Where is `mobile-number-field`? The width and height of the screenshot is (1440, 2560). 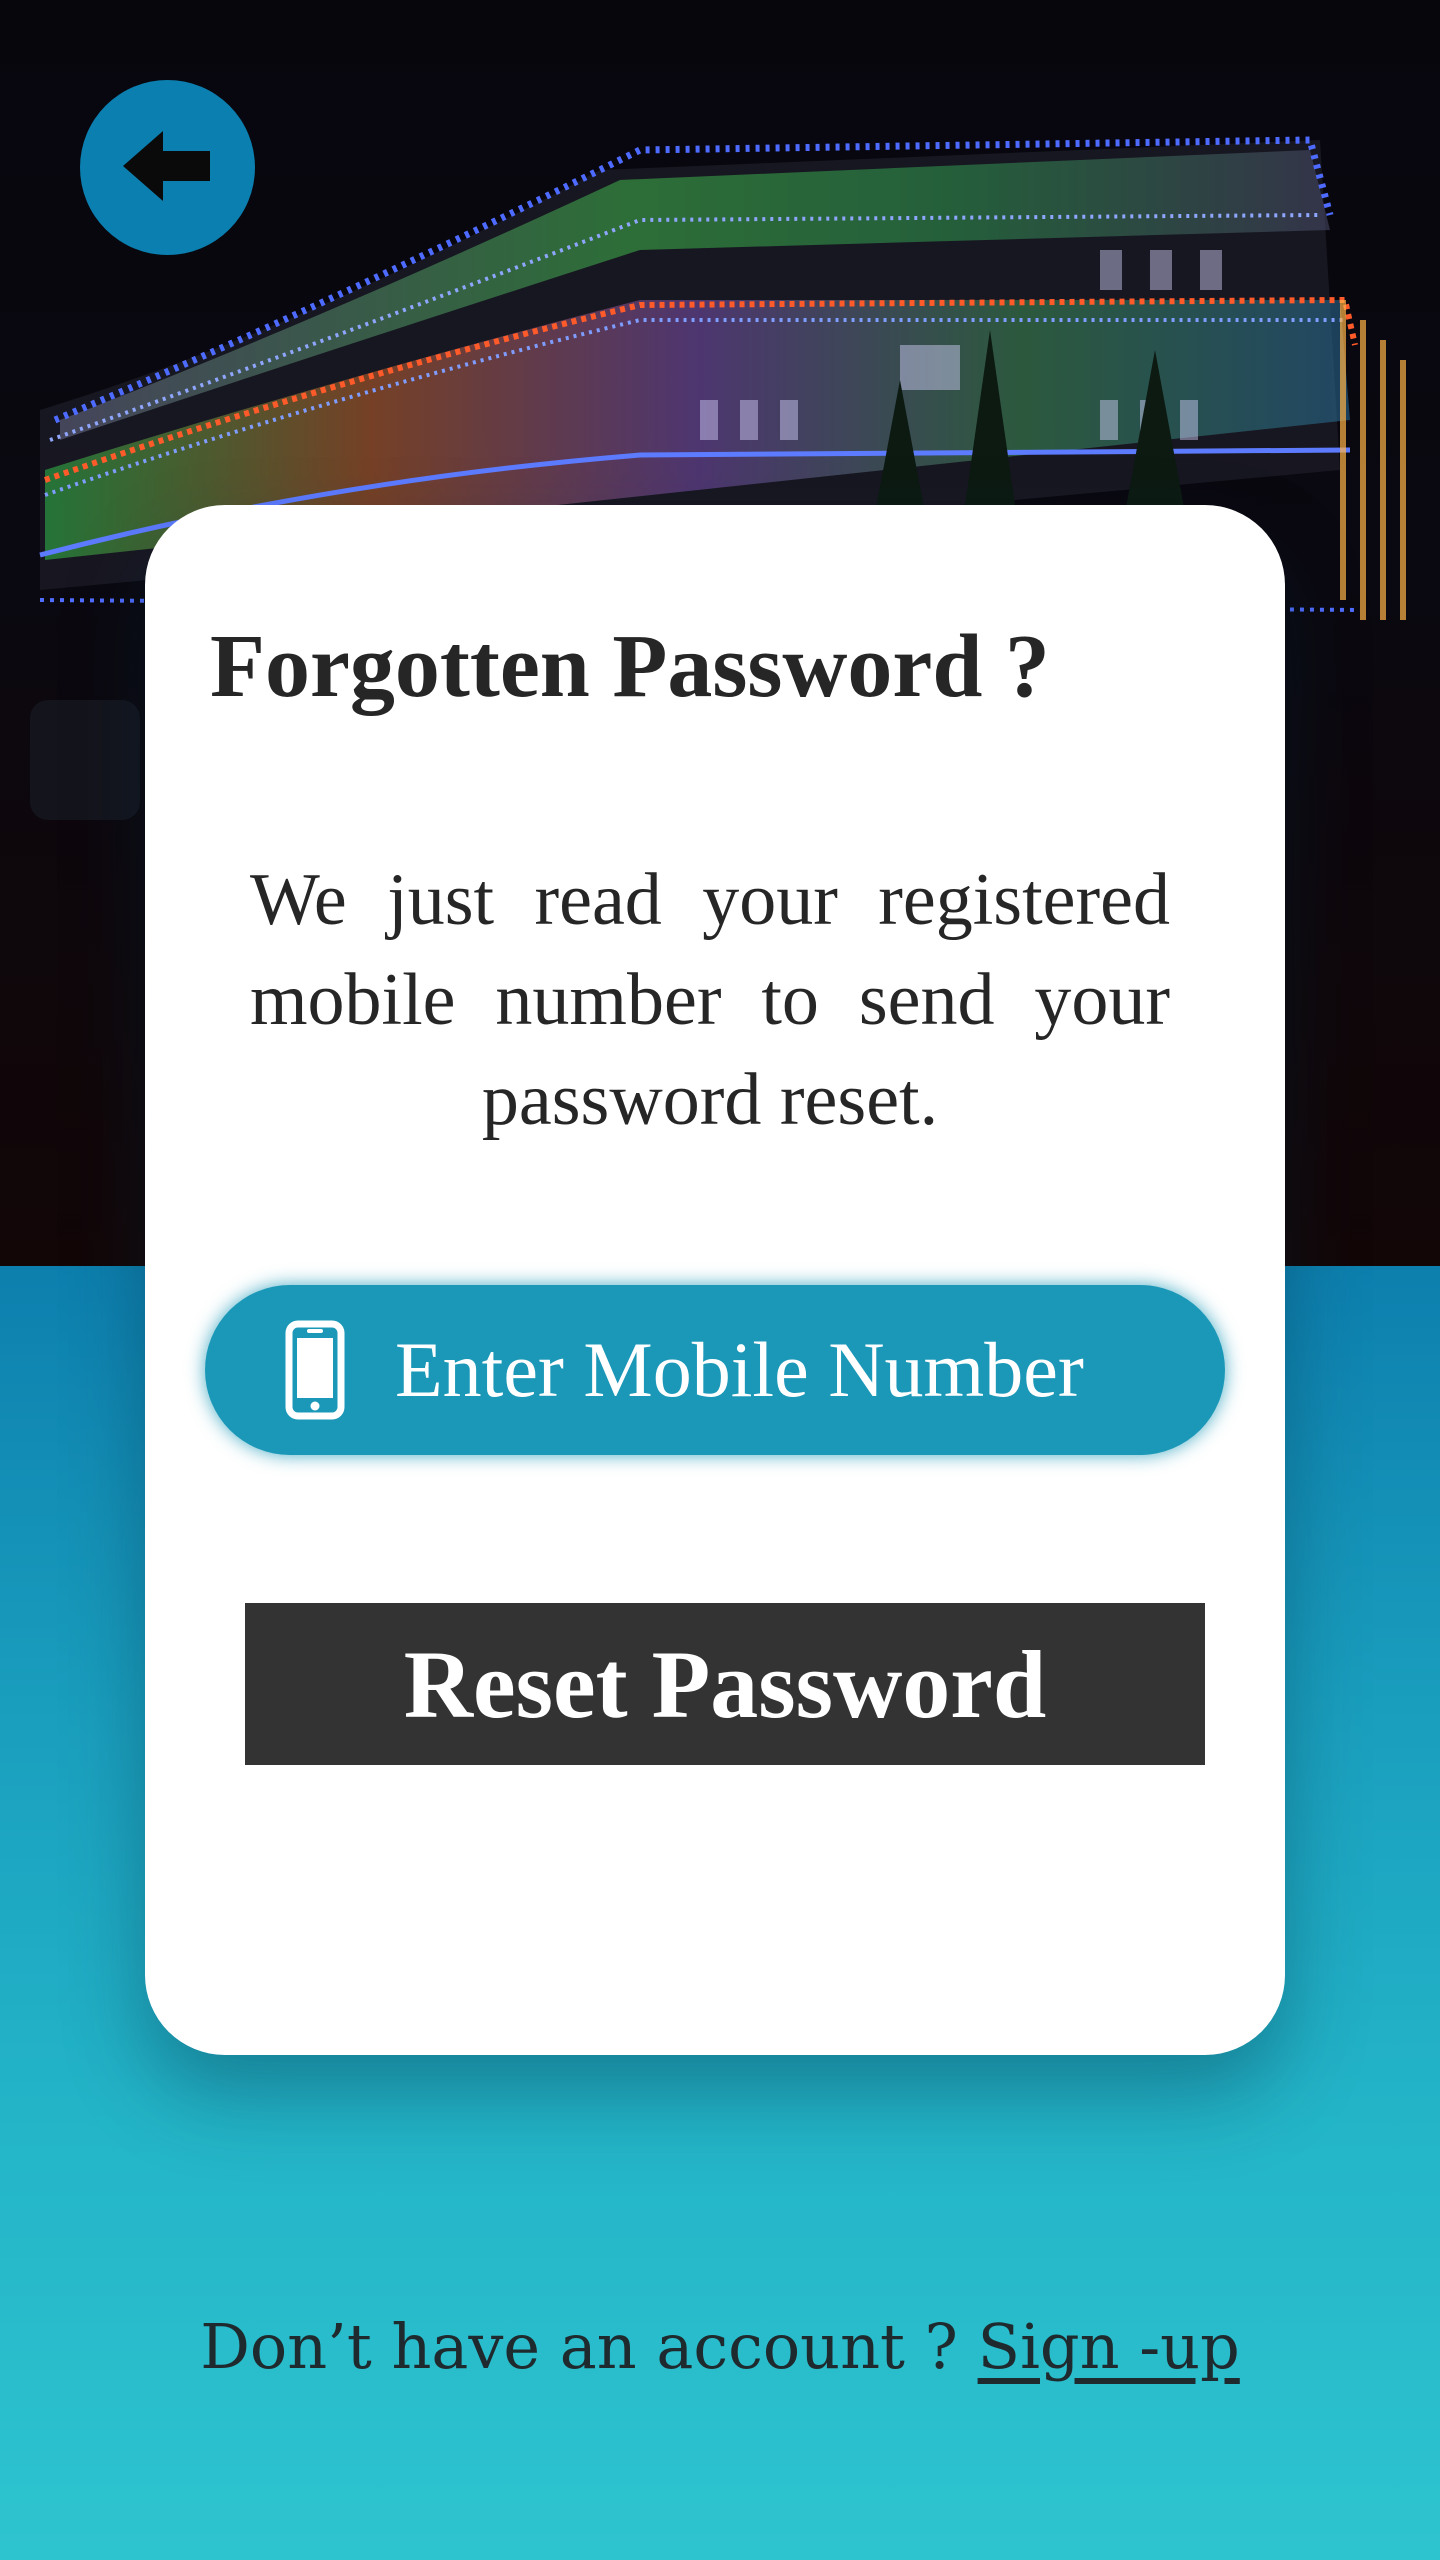 mobile-number-field is located at coordinates (715, 1370).